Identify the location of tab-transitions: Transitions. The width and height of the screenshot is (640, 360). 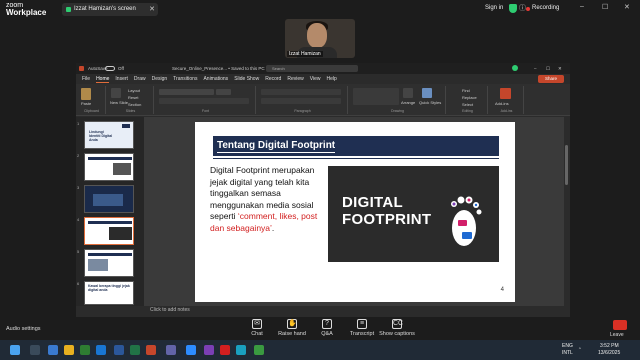
(185, 79).